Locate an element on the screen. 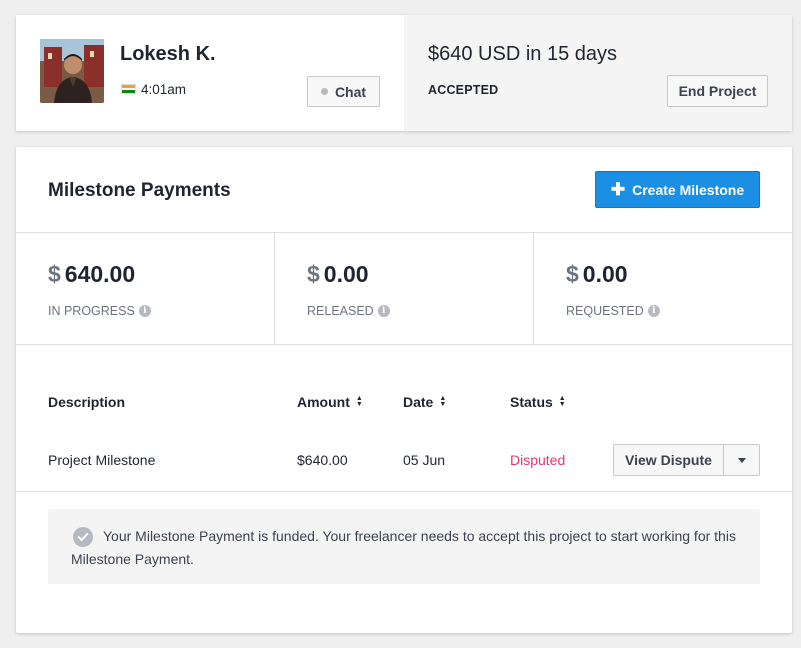 The image size is (801, 648). column-header-date: Date ▲ ▼ is located at coordinates (424, 402).